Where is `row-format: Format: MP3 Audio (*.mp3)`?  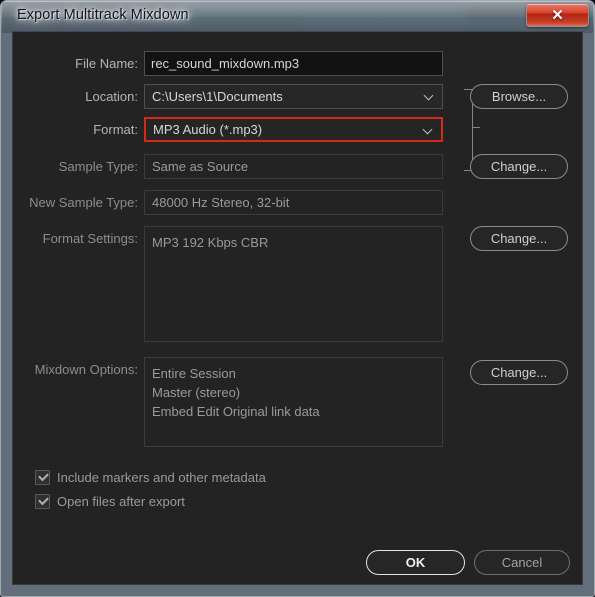 row-format: Format: MP3 Audio (*.mp3) is located at coordinates (297, 130).